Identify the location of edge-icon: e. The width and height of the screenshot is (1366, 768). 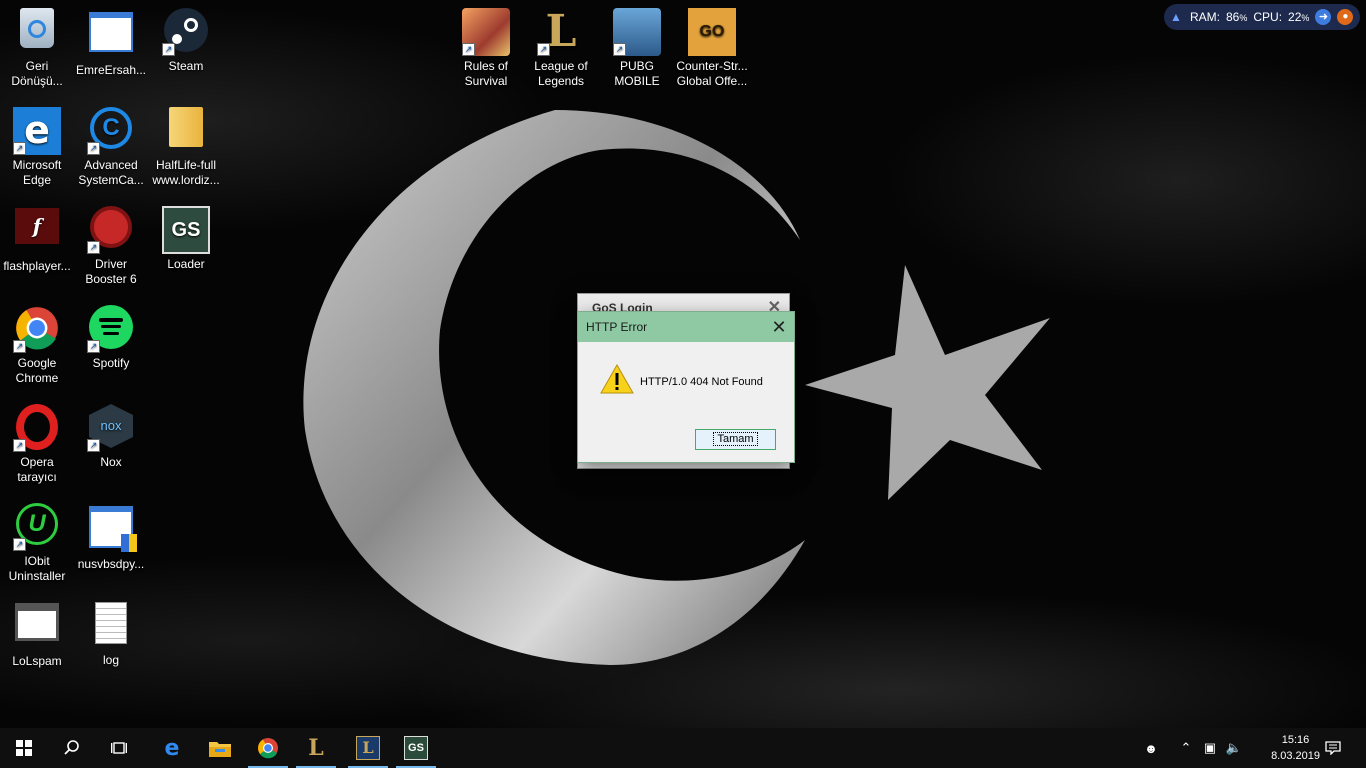
(172, 748).